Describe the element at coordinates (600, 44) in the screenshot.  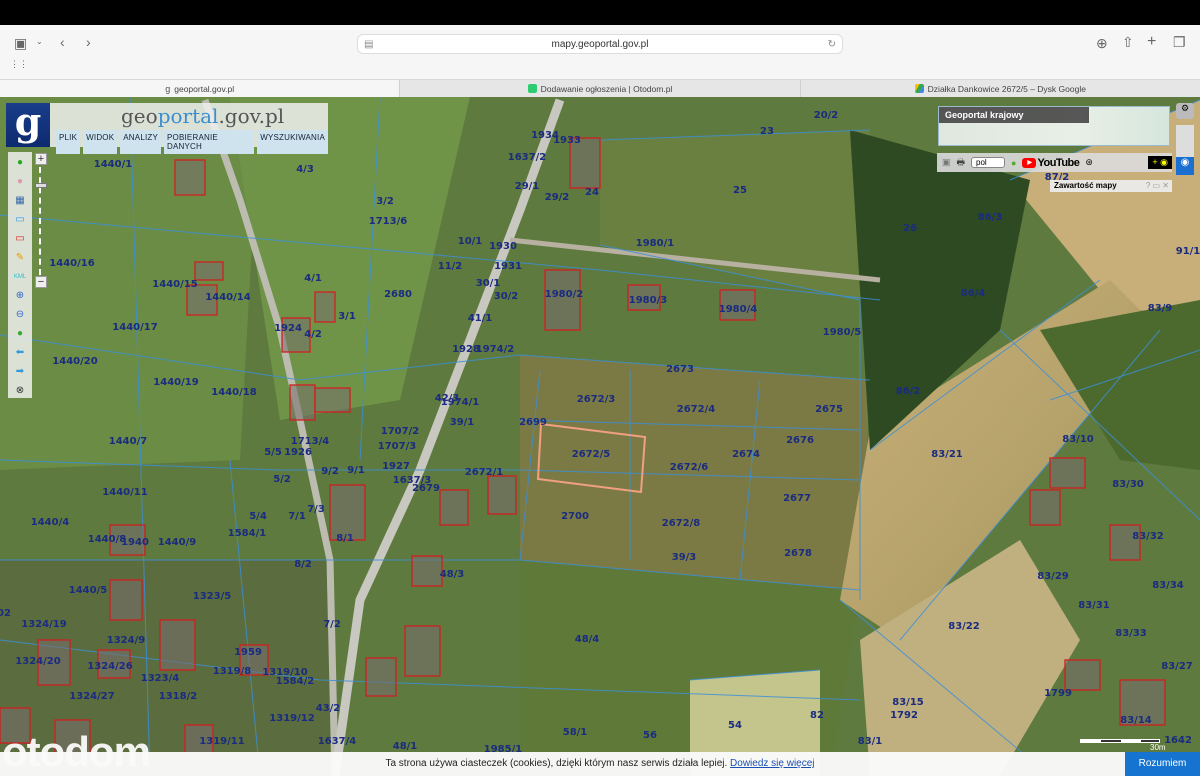
I see `address-bar: mapy.geoportal.gov.pl ↻ ▤` at that location.